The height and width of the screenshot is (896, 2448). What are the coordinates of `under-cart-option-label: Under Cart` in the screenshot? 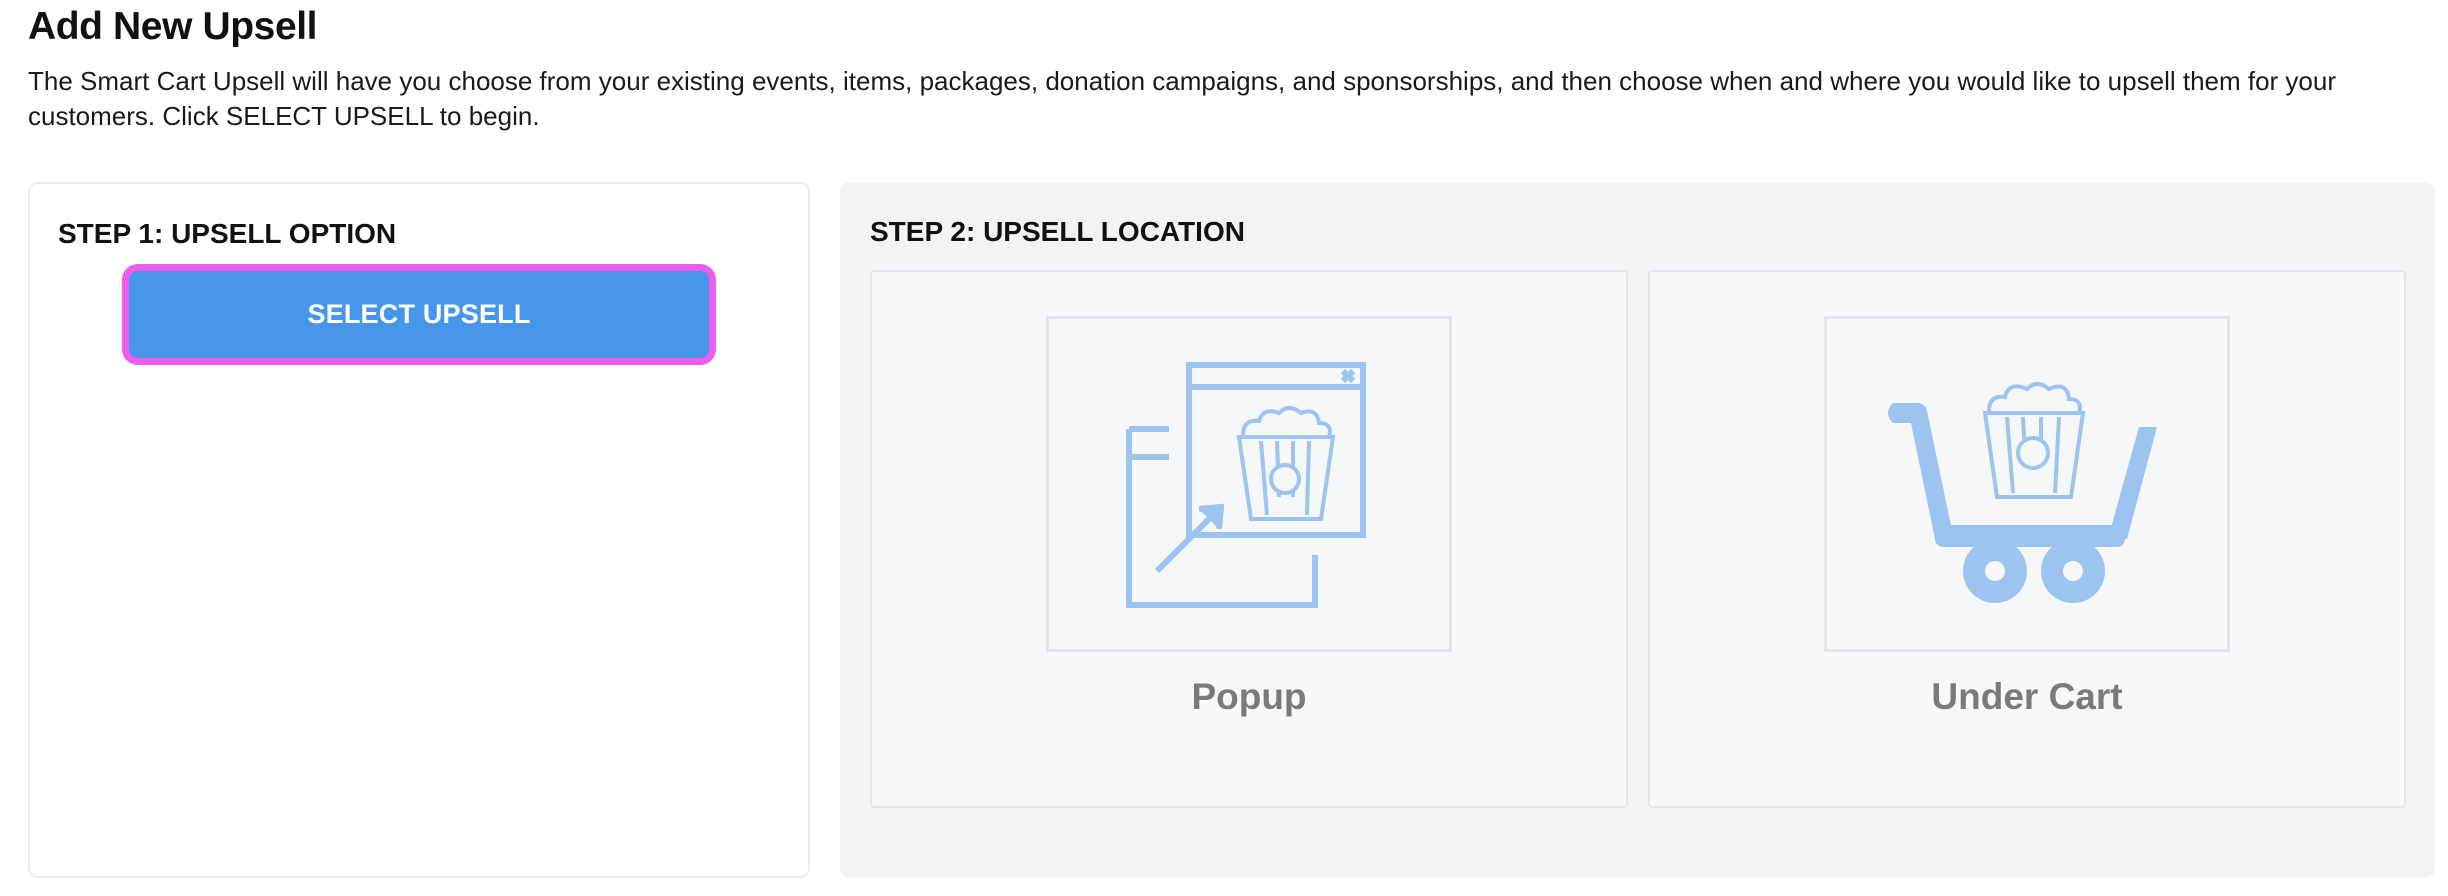 It's located at (2027, 696).